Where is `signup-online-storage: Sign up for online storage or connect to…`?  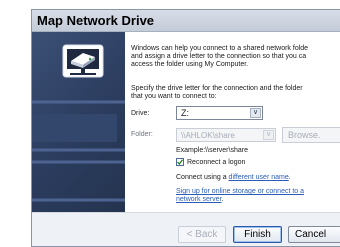
signup-online-storage: Sign up for online storage or connect to… is located at coordinates (258, 196).